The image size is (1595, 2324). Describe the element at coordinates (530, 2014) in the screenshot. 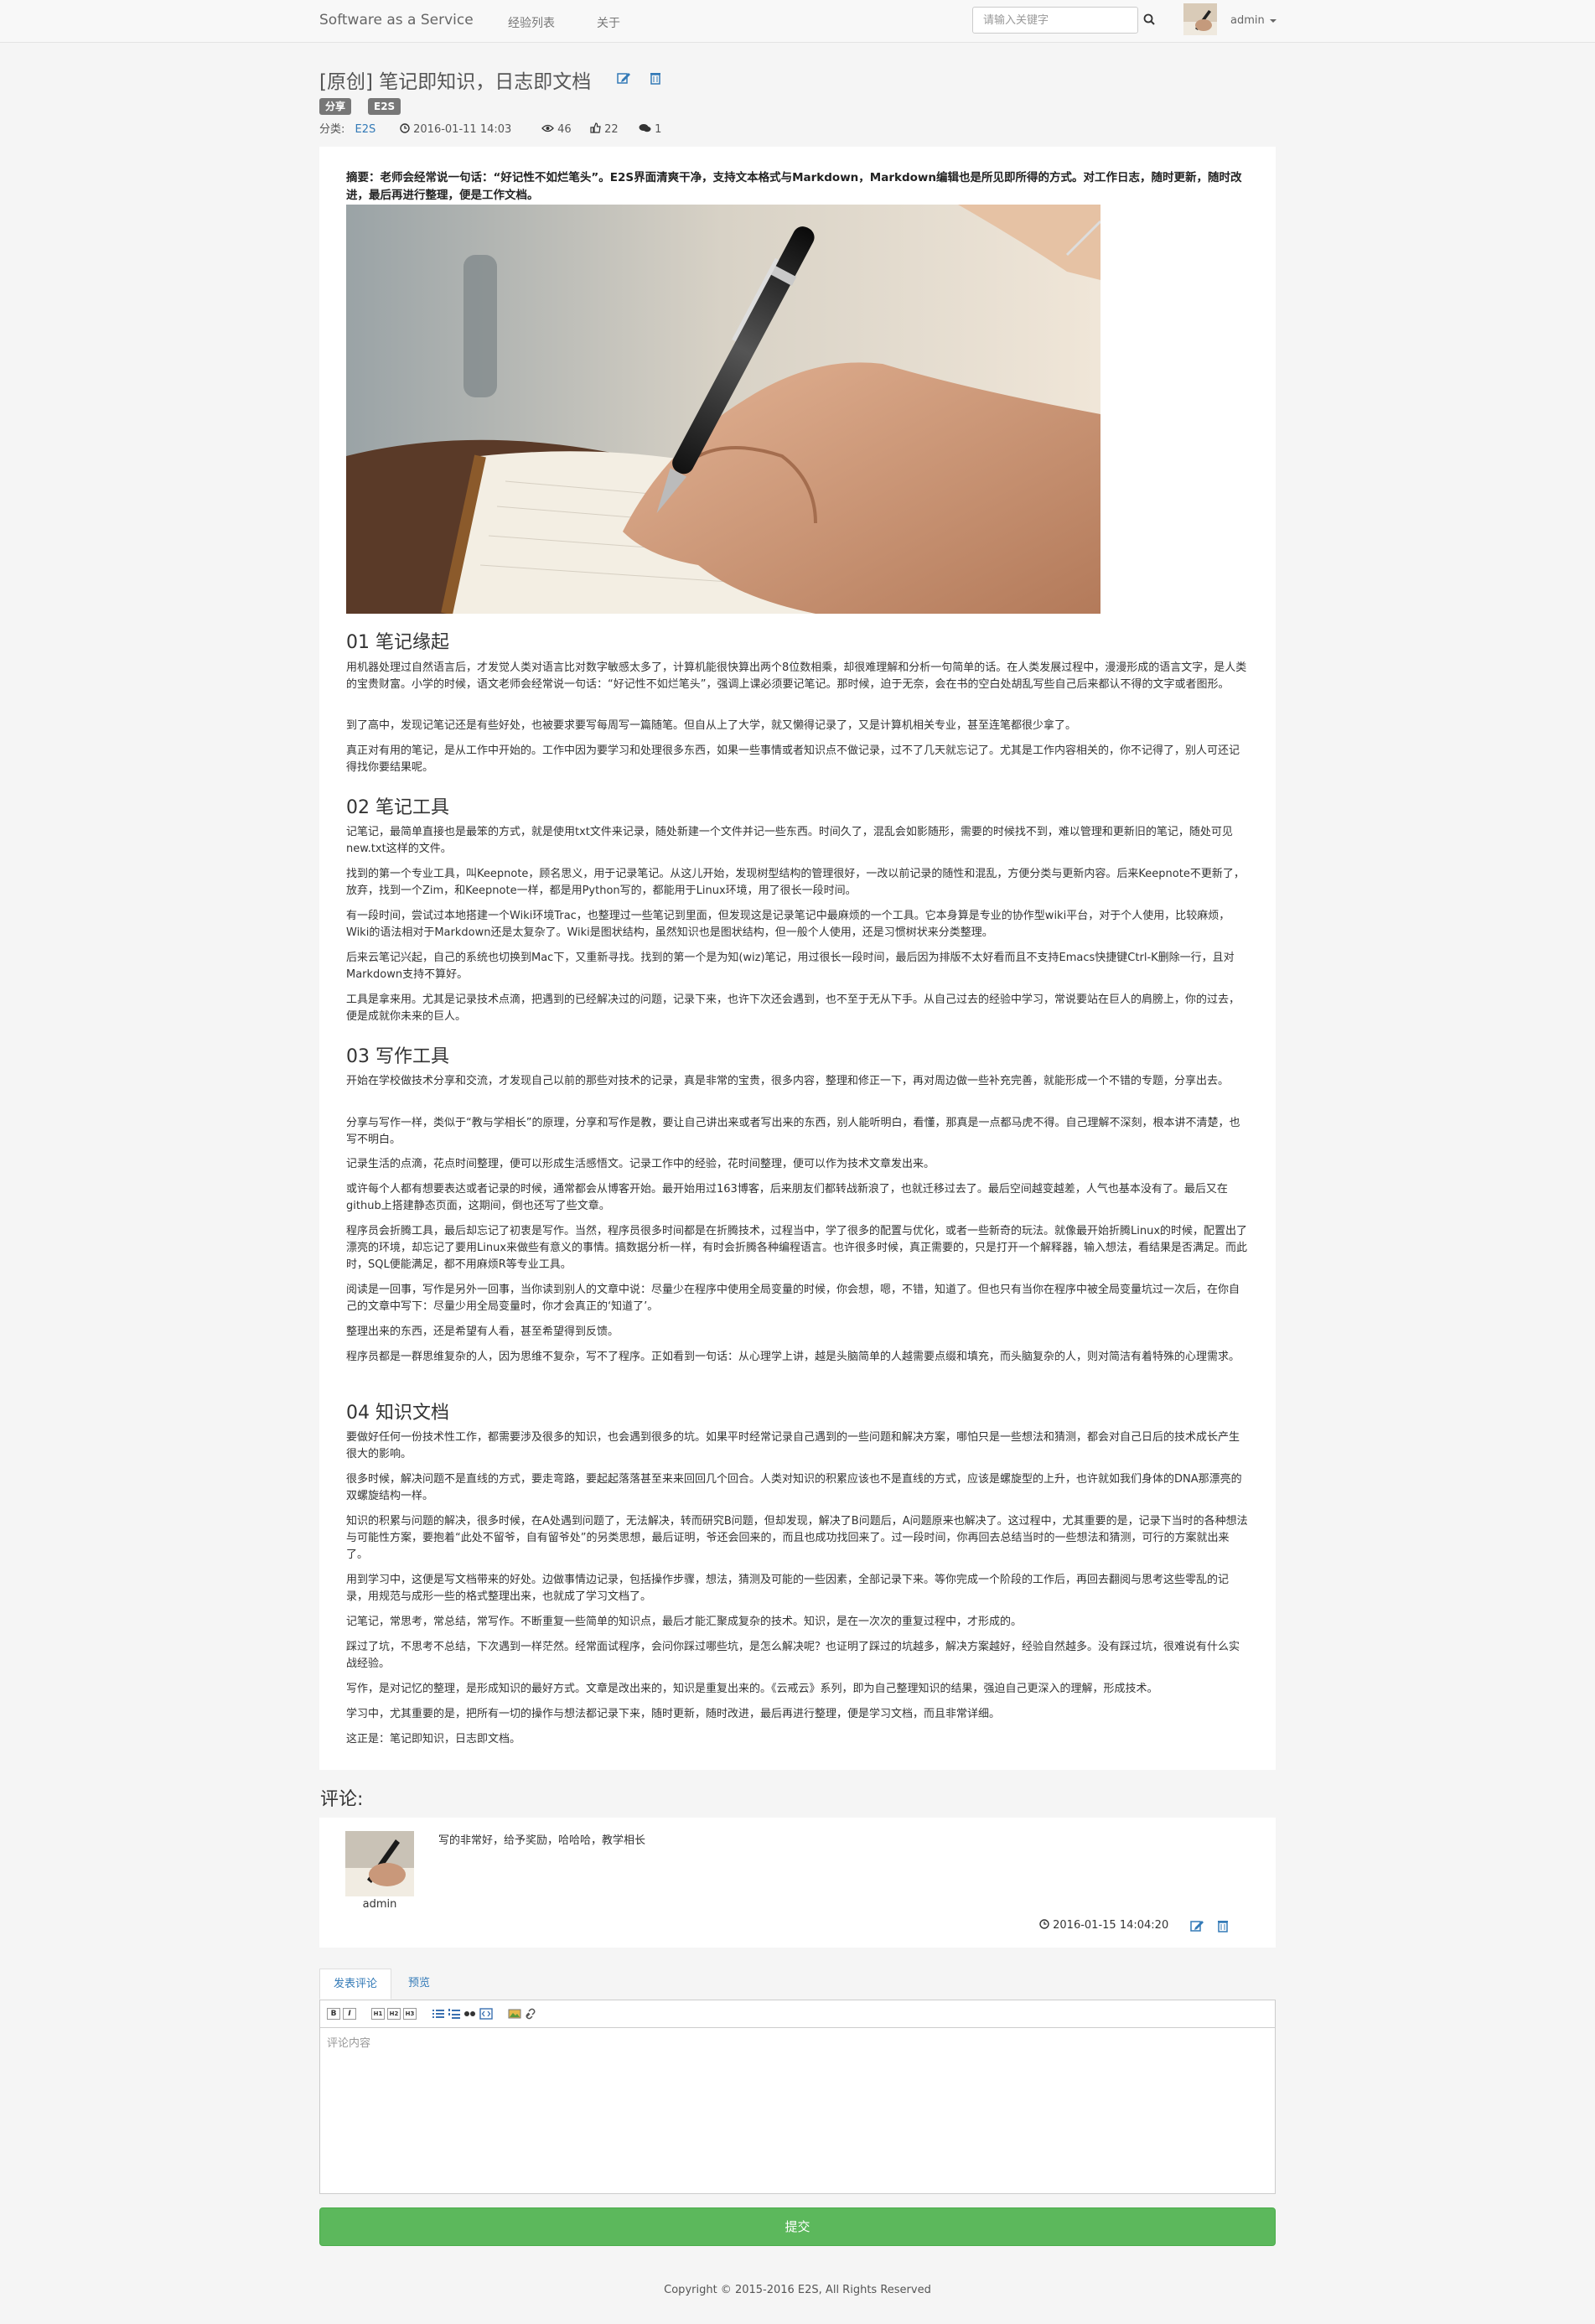

I see `link-icon` at that location.